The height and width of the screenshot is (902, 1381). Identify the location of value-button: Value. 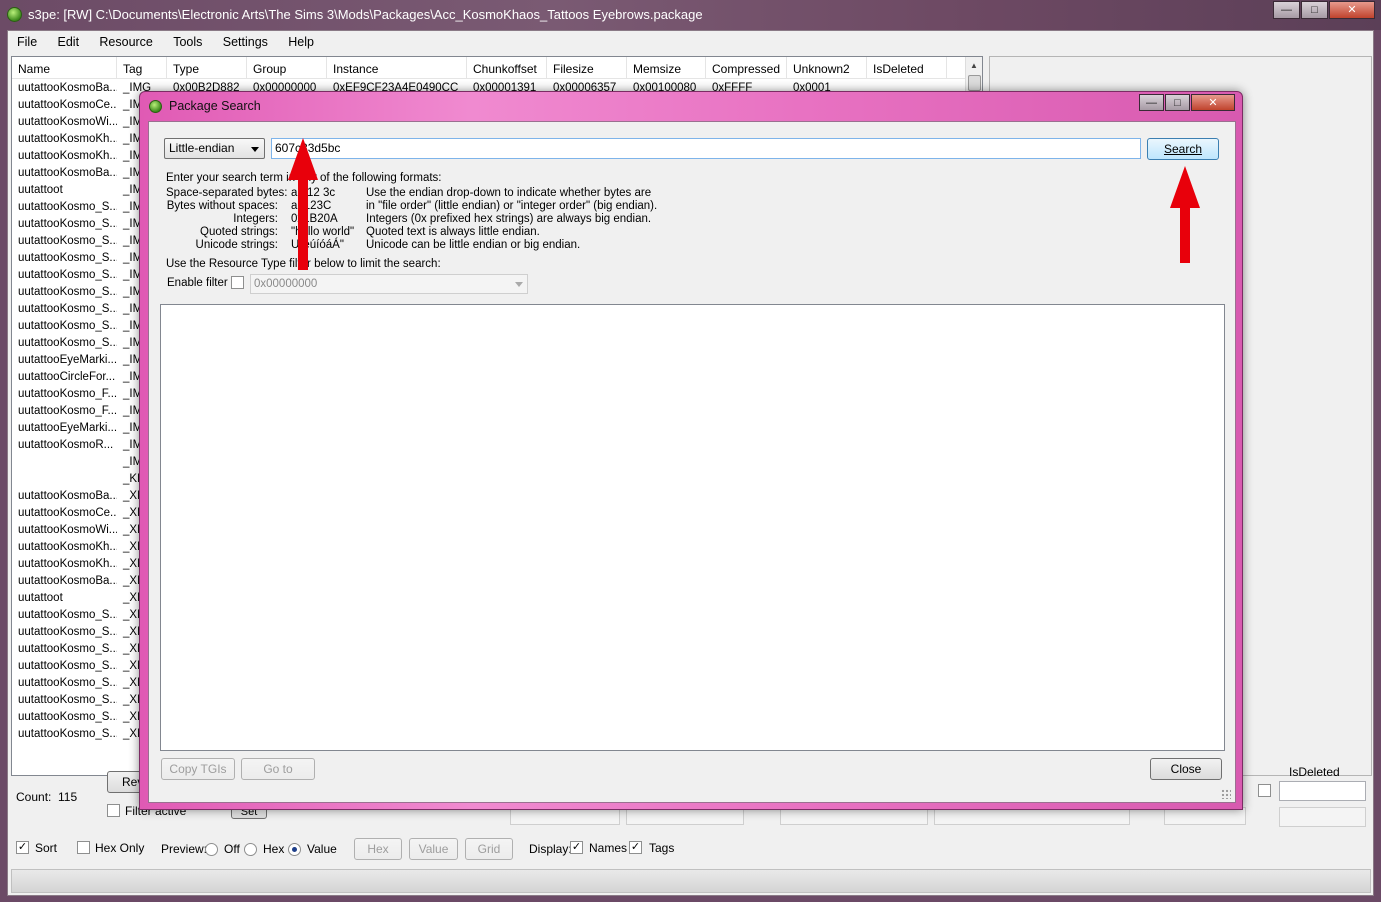
(433, 849).